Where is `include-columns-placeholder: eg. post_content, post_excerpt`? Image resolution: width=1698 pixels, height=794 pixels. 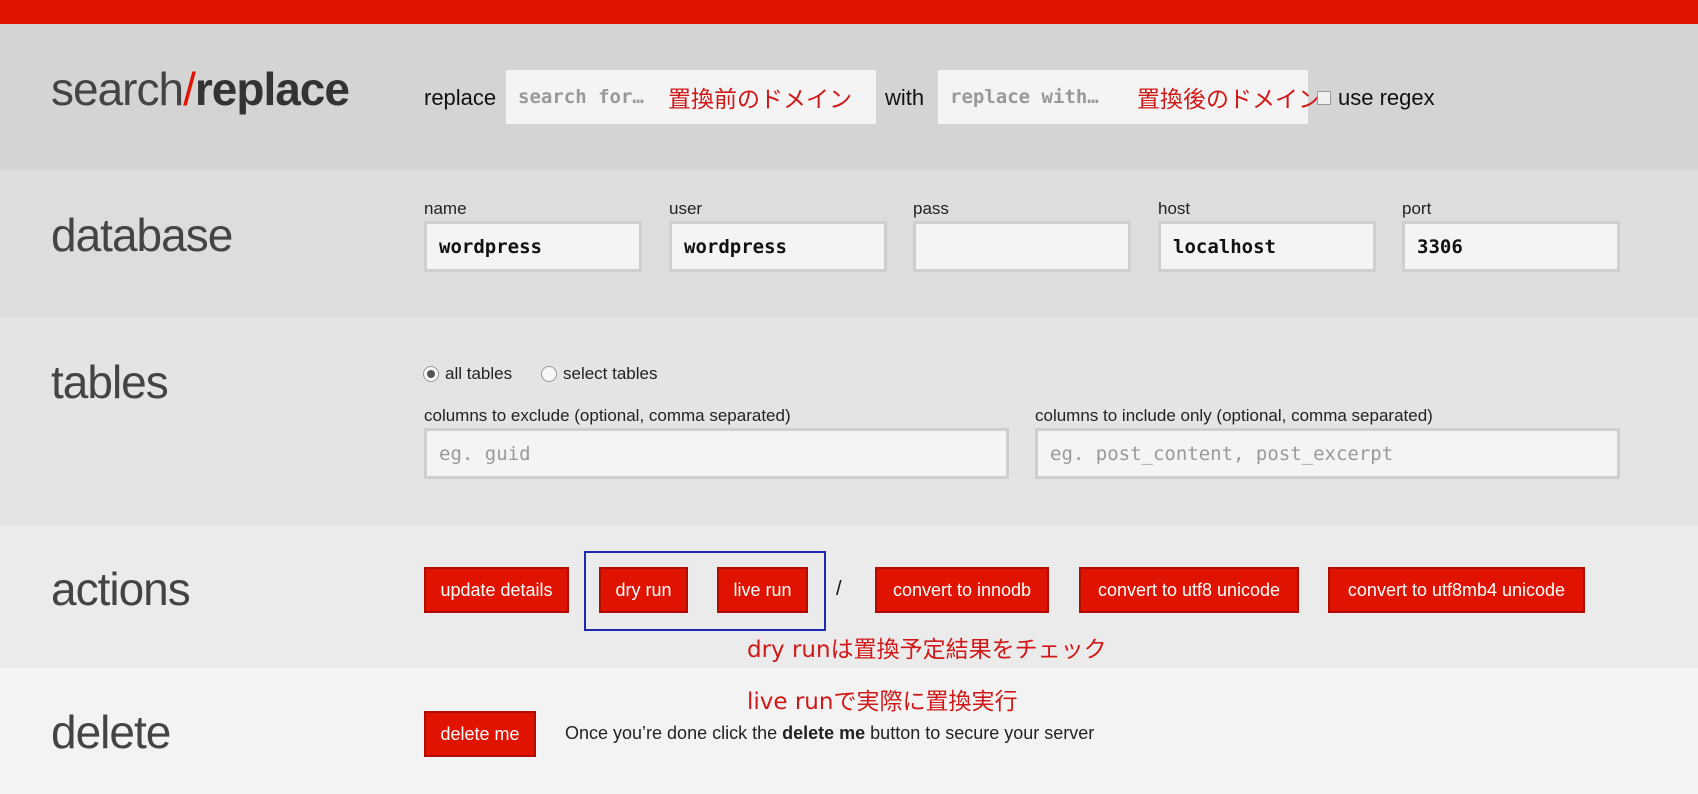 include-columns-placeholder: eg. post_content, post_excerpt is located at coordinates (1222, 453).